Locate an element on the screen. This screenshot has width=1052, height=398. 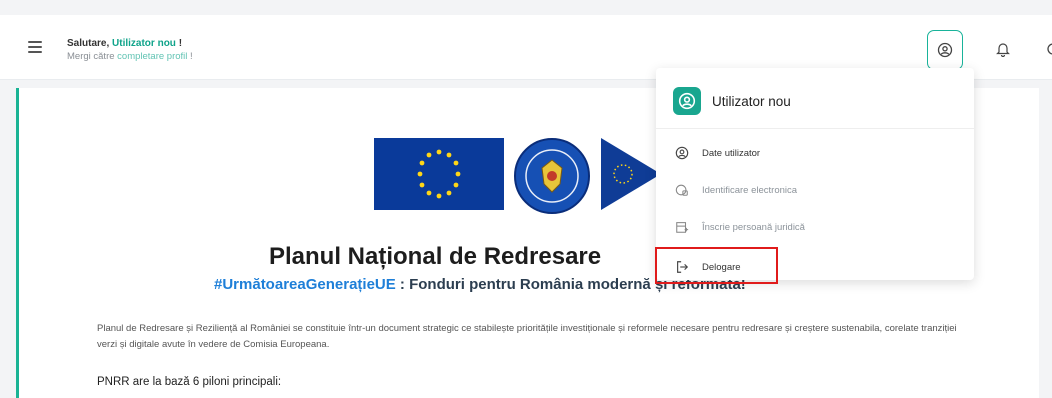
page-title: Planul Național de Redresare is located at coordinates (435, 256).